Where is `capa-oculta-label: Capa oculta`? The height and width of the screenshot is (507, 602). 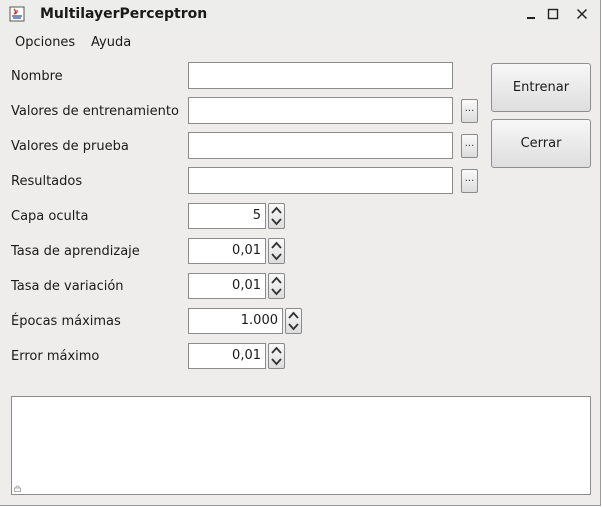 capa-oculta-label: Capa oculta is located at coordinates (50, 216).